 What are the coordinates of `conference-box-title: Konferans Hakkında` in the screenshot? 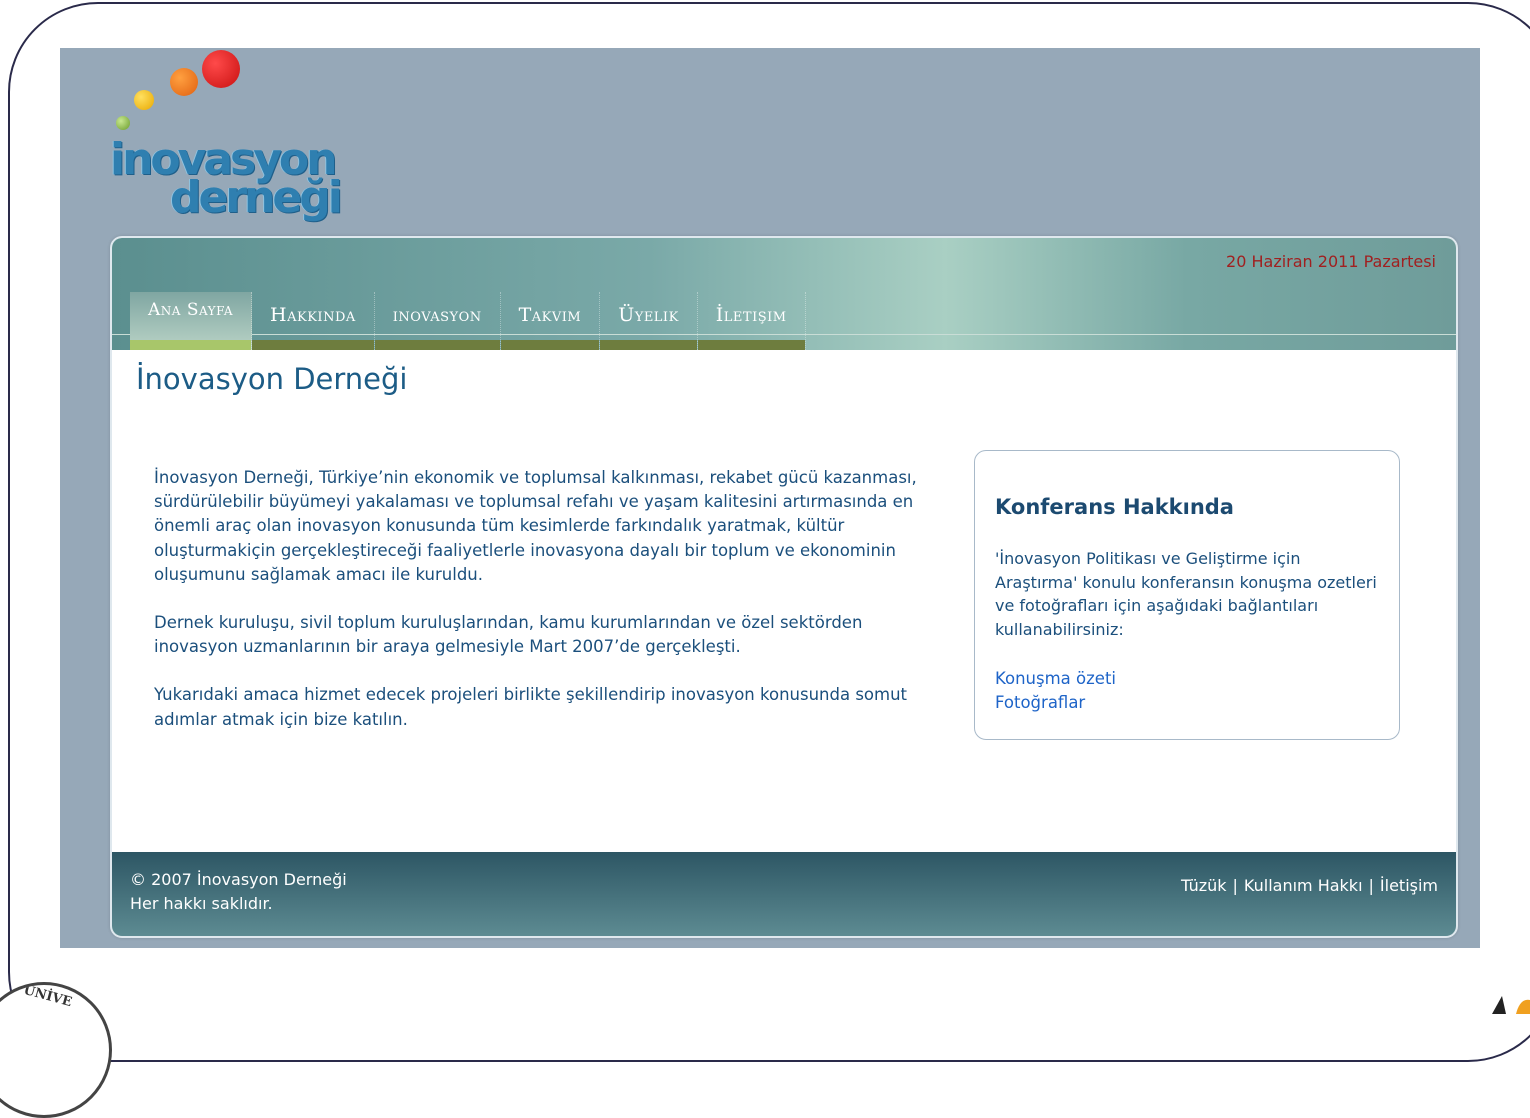 It's located at (1114, 507).